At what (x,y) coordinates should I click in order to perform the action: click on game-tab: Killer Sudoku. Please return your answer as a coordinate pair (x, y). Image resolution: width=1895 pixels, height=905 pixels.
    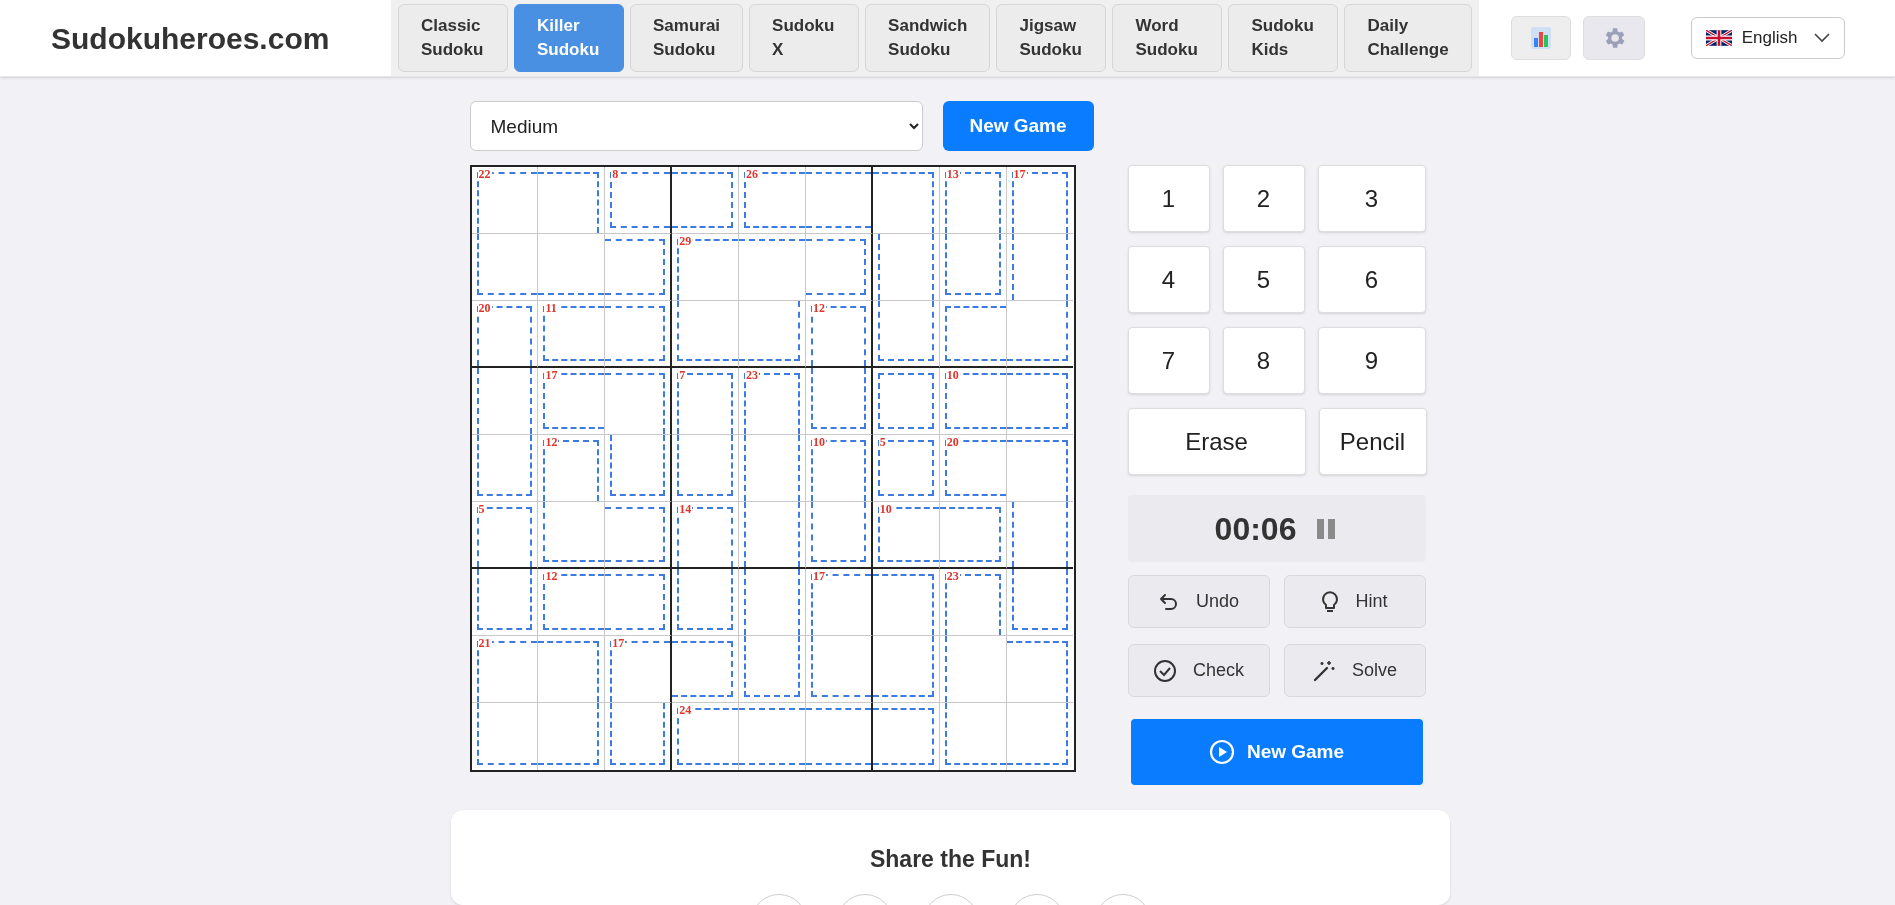
    Looking at the image, I should click on (569, 38).